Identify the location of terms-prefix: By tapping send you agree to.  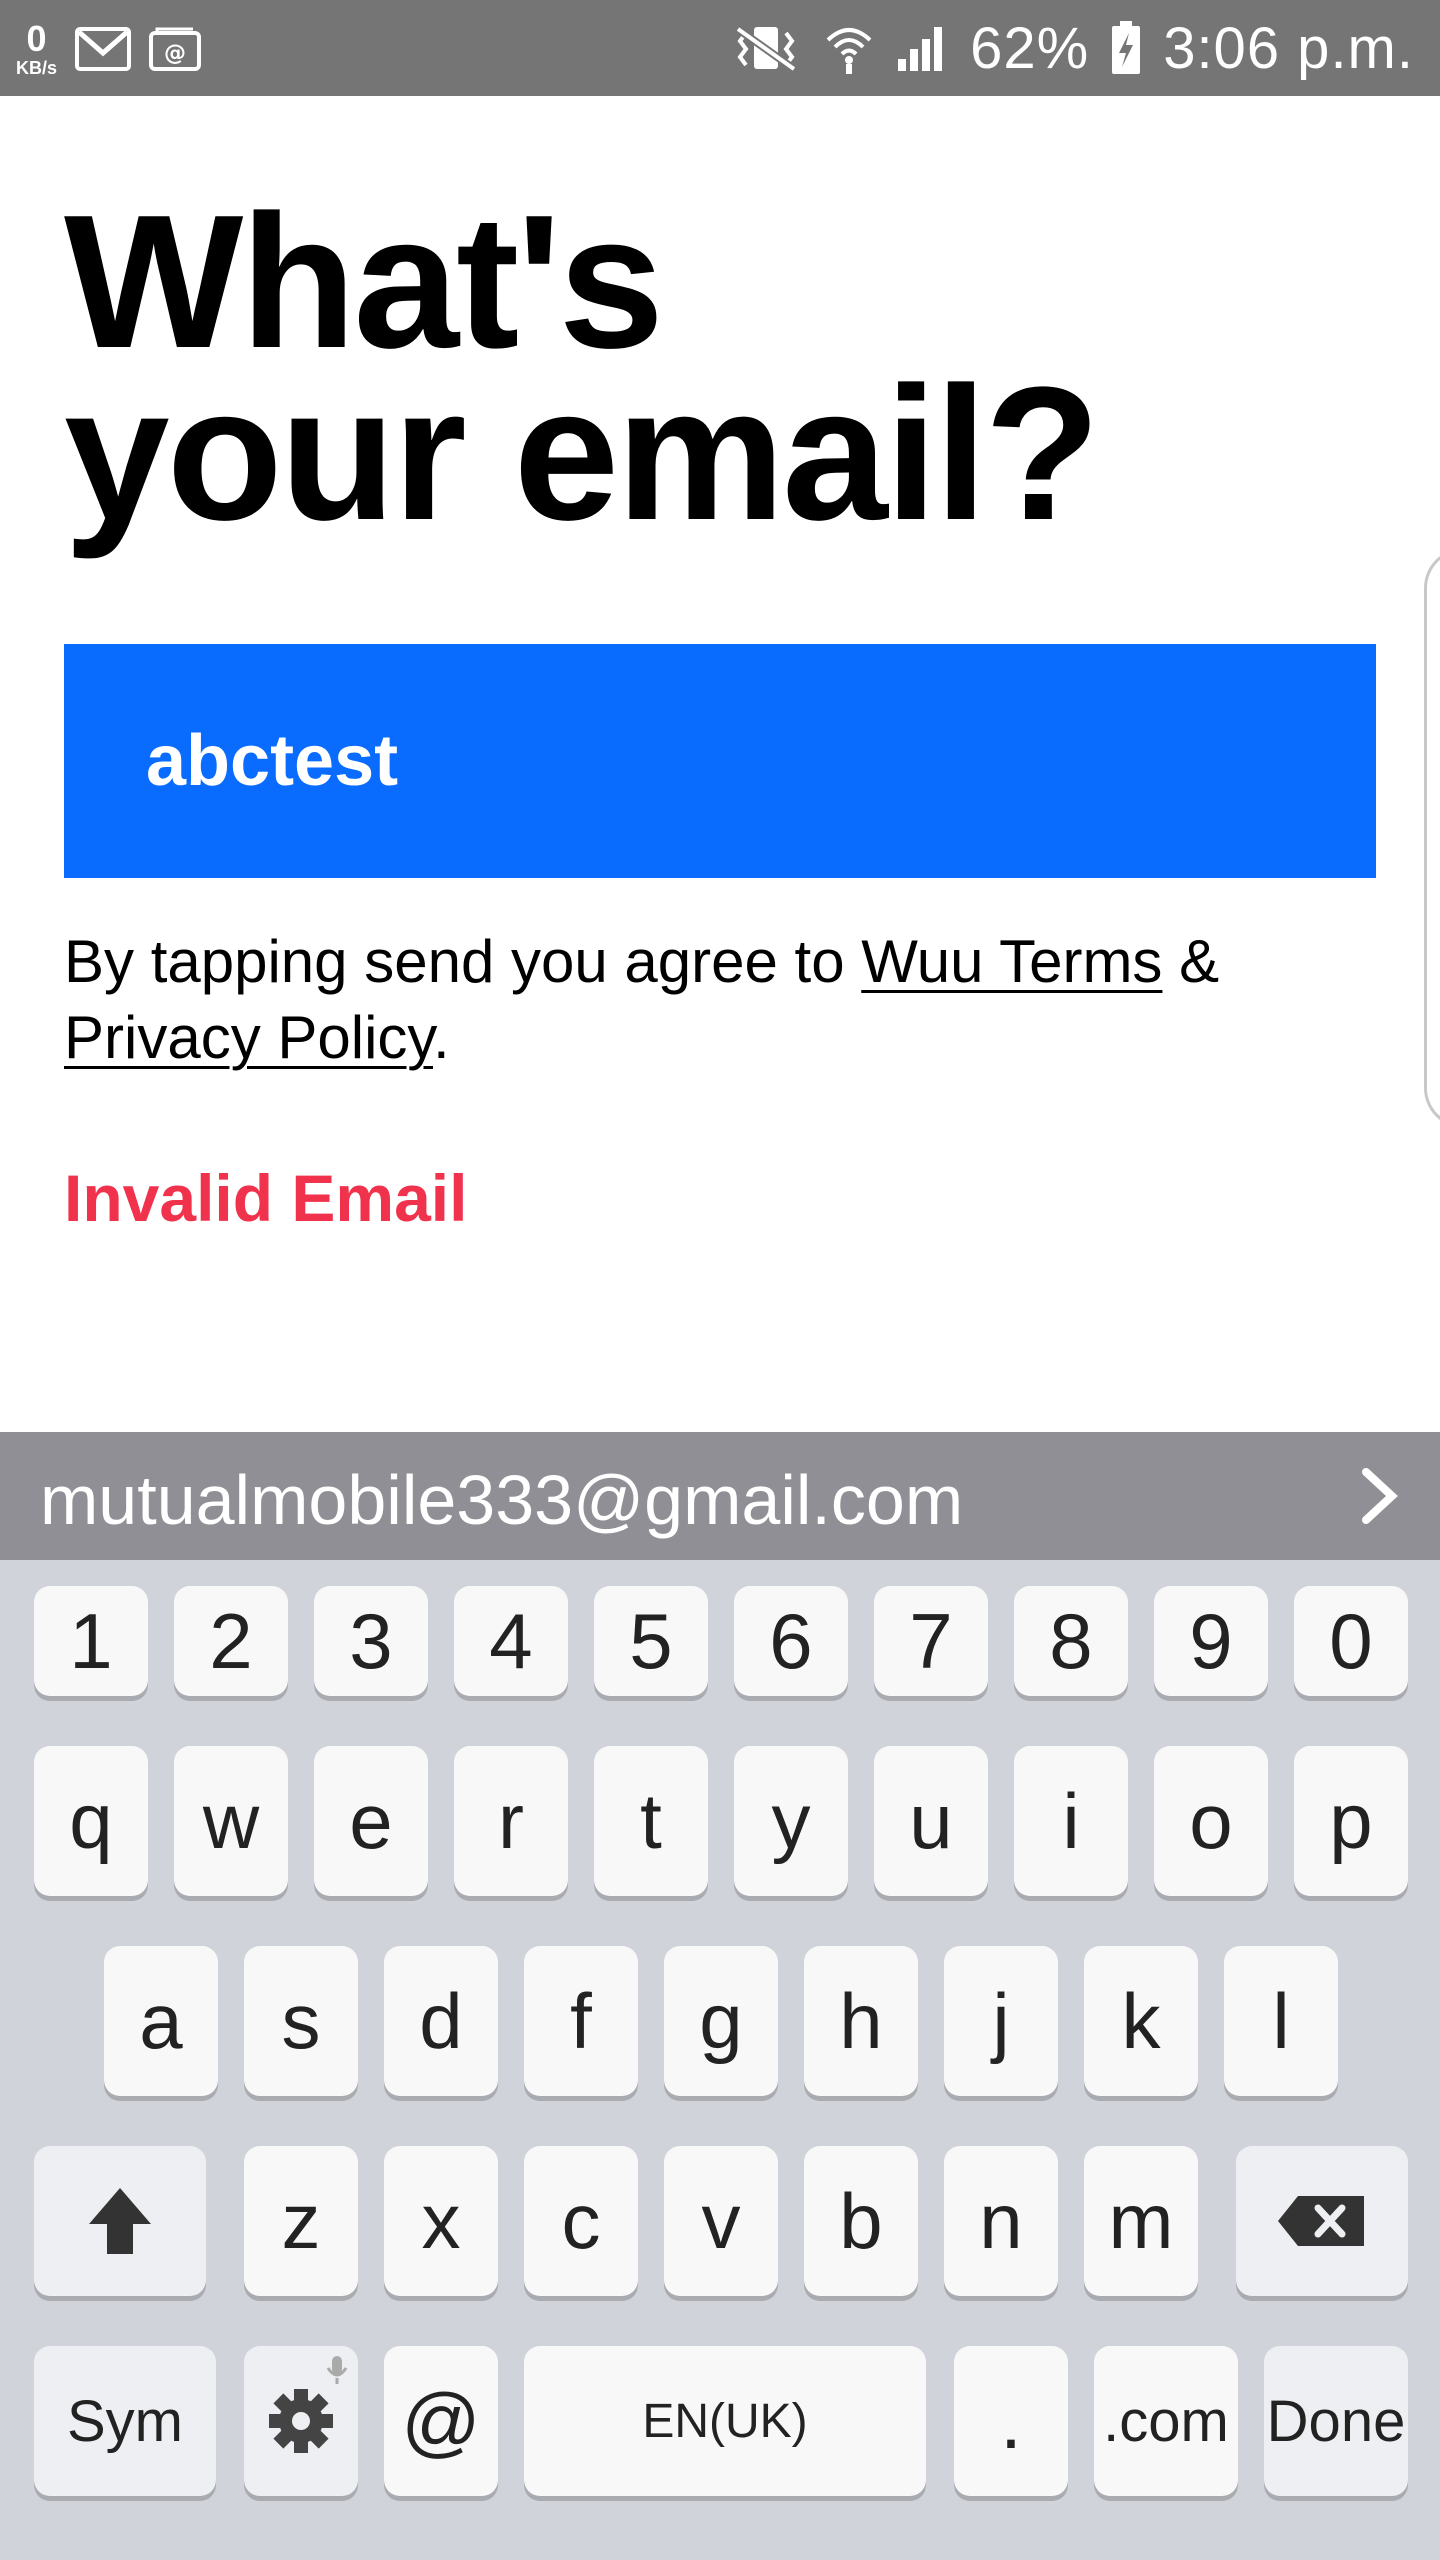
(463, 961).